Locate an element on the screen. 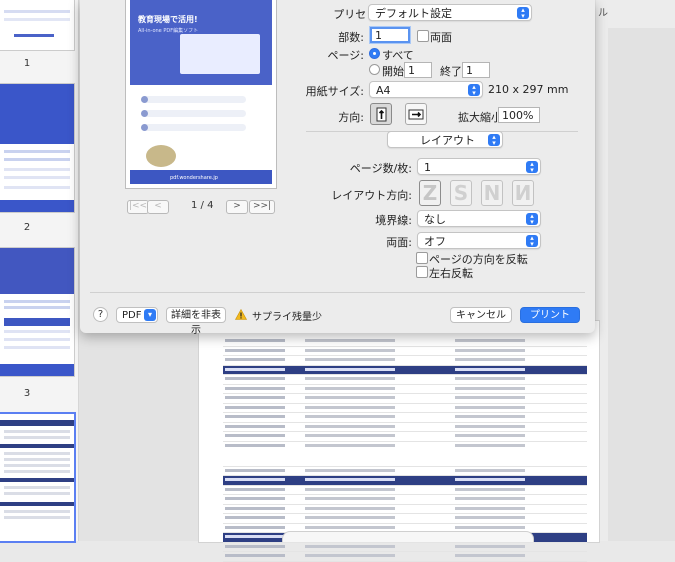 The image size is (675, 562). layout-direction-n: N is located at coordinates (492, 193).